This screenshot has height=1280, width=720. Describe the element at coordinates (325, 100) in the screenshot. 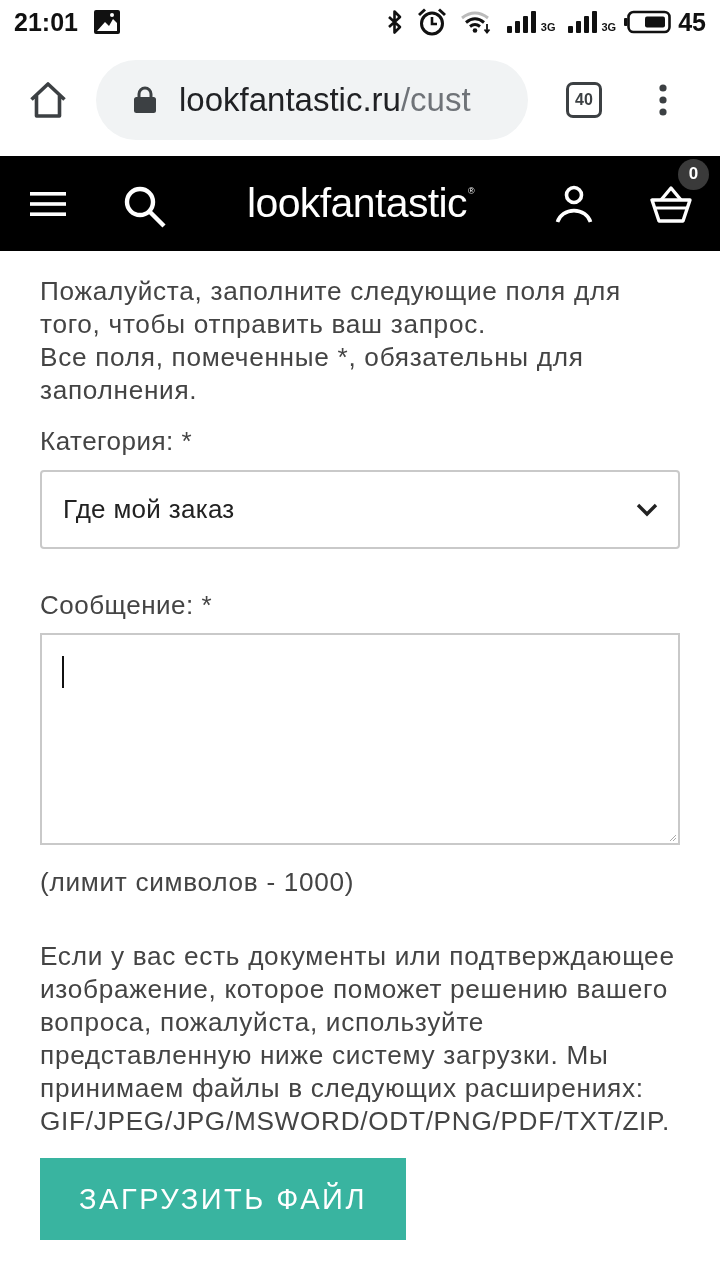

I see `url-text: lookfantastic.ru/cust` at that location.